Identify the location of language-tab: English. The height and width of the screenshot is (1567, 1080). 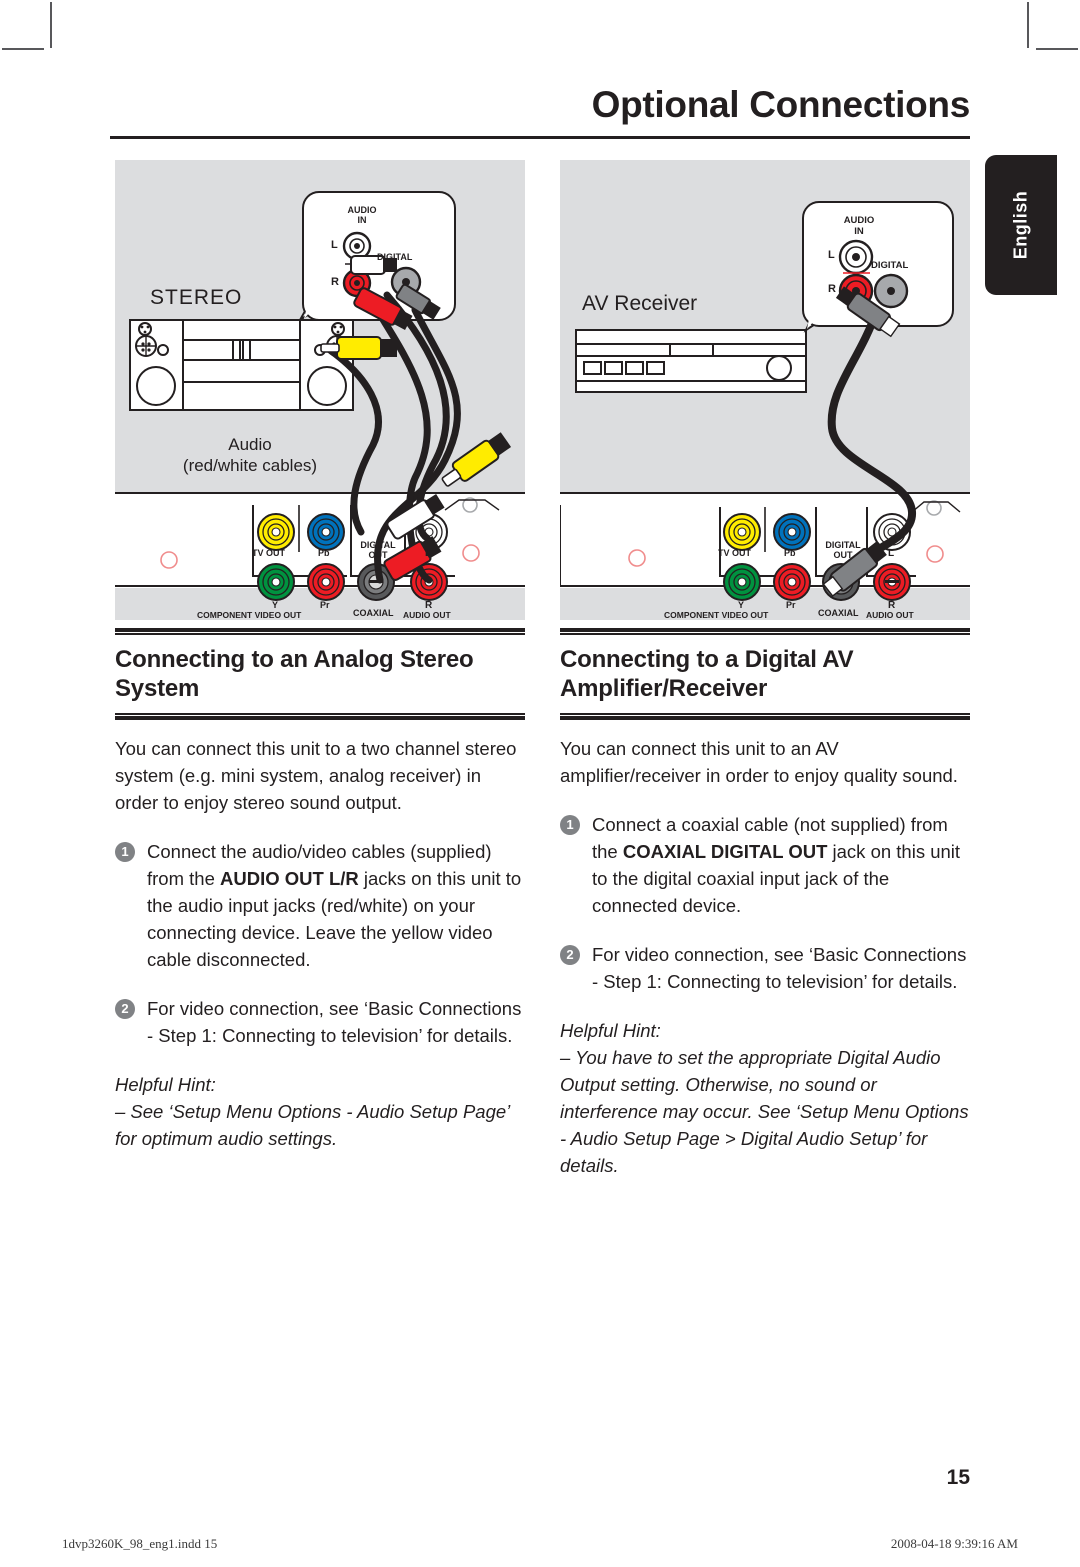
(1021, 225).